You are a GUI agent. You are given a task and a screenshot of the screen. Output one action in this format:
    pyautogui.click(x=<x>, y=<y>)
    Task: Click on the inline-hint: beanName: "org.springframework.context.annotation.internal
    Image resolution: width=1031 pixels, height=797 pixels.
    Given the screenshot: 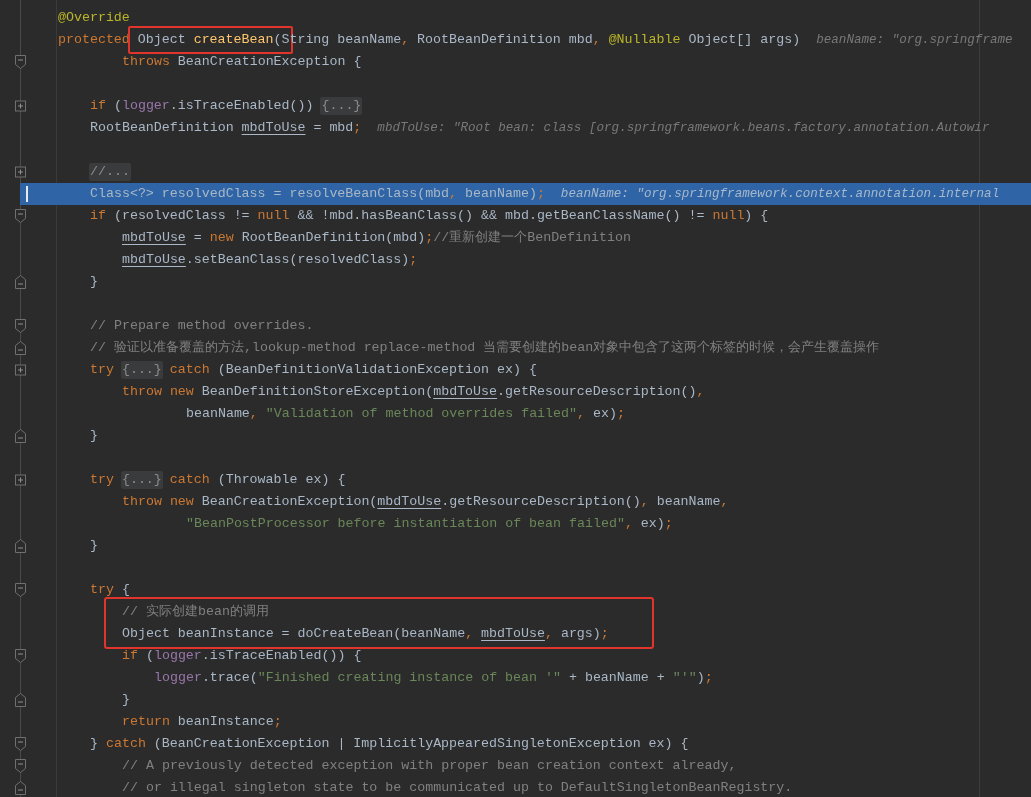 What is the action you would take?
    pyautogui.click(x=780, y=194)
    